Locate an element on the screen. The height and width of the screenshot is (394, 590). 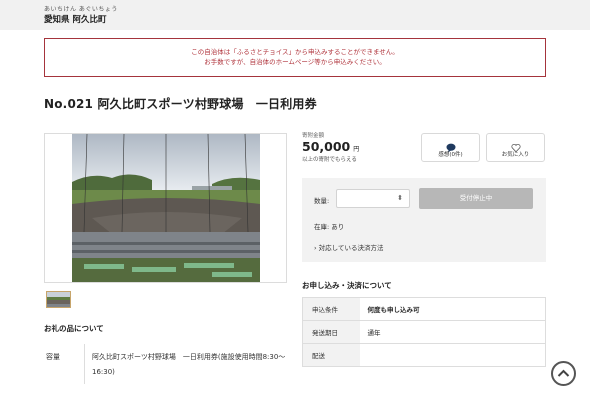
spec-value: 阿久比町スポーツ村野球場 一日利用券(施設使用時間8:30～16:30) is located at coordinates (189, 364).